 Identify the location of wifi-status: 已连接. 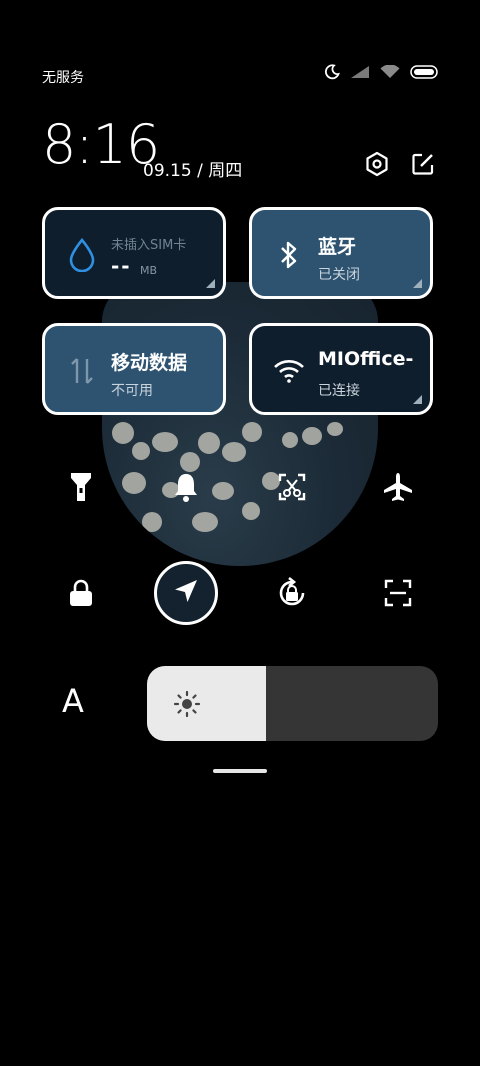
(339, 391).